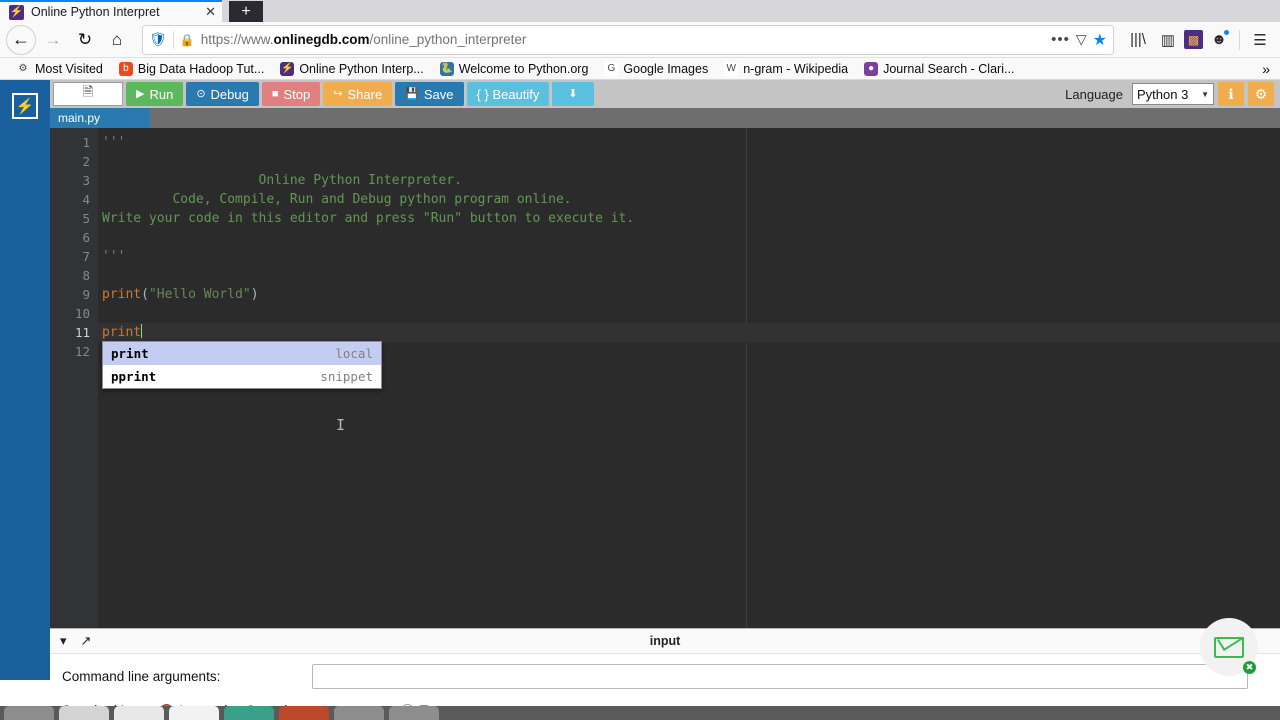 The height and width of the screenshot is (720, 1280). I want to click on page-actions-icon: •••, so click(1060, 39).